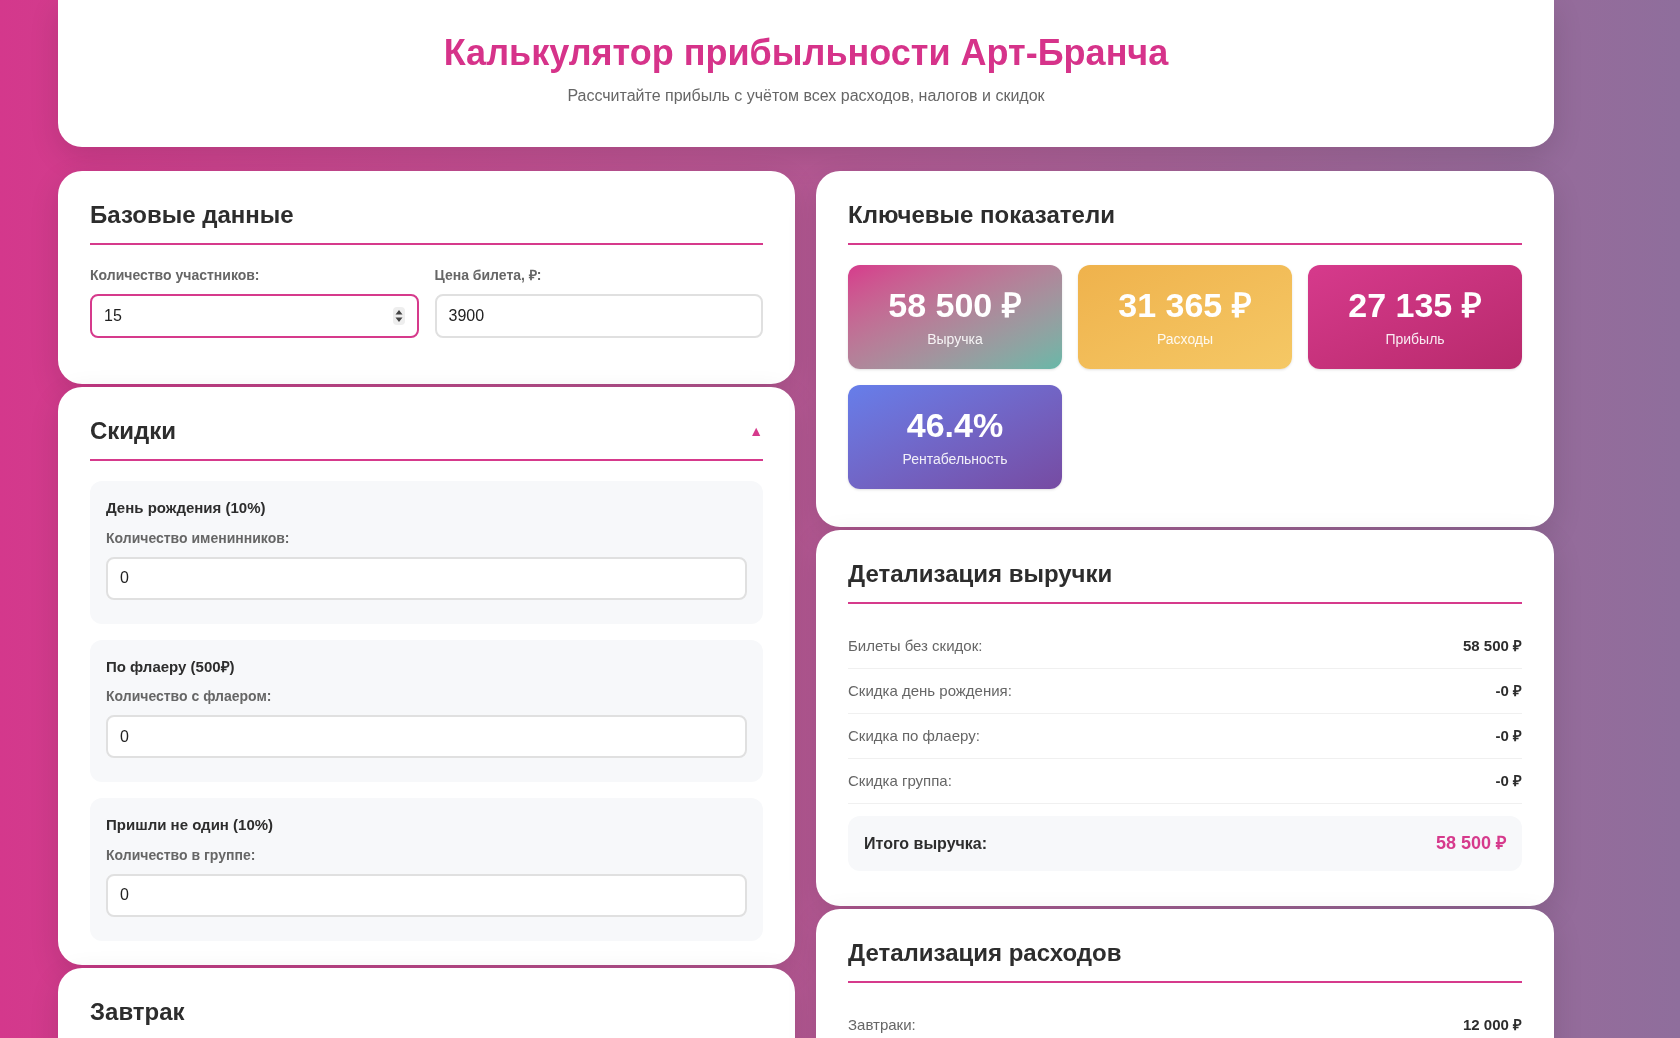 Image resolution: width=1680 pixels, height=1038 pixels. What do you see at coordinates (955, 304) in the screenshot?
I see `metric-value: 58 500 ₽` at bounding box center [955, 304].